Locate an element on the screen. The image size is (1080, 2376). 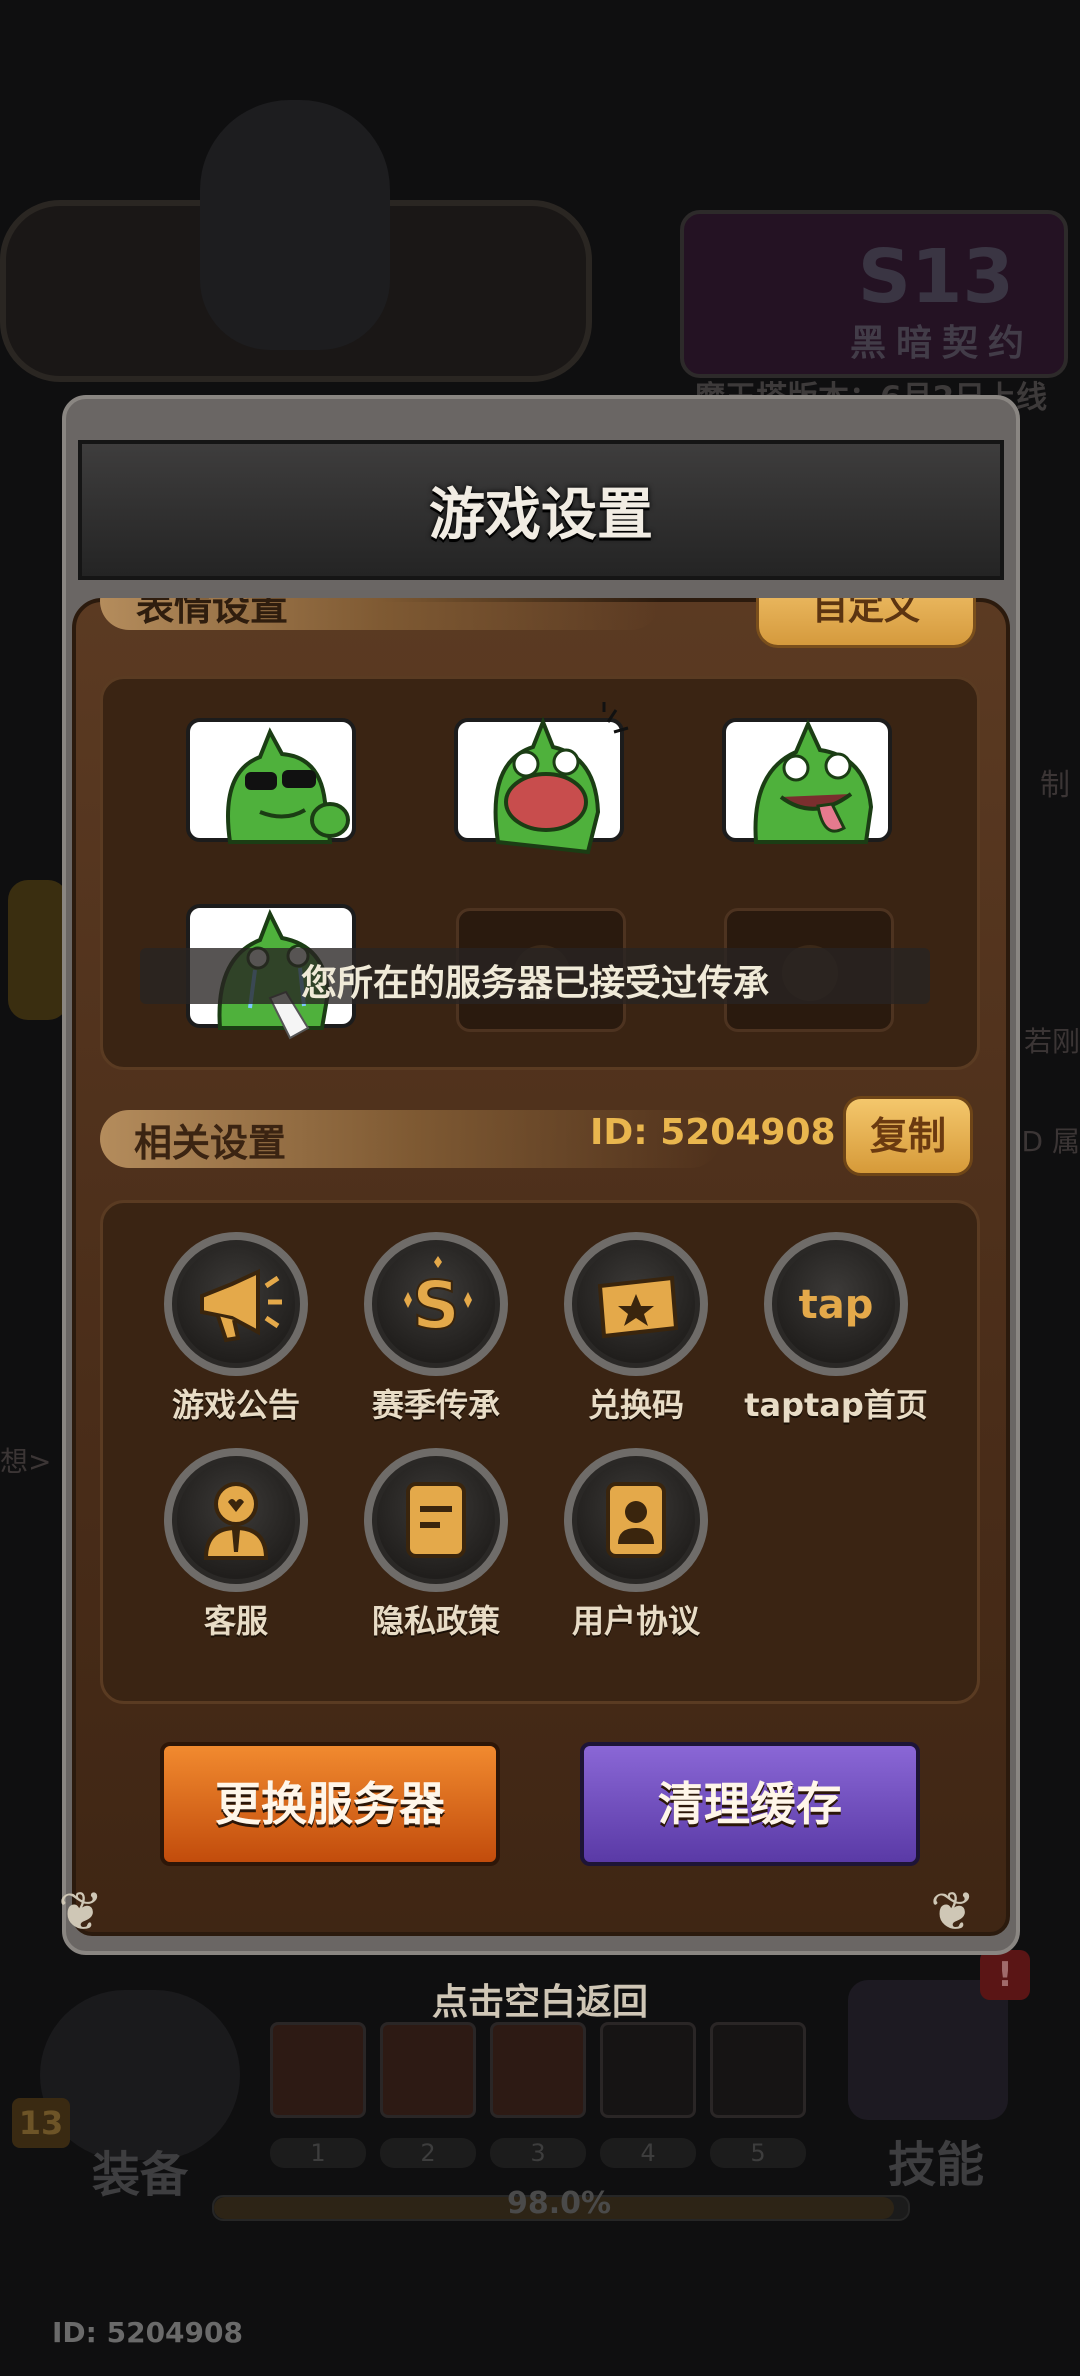
season-badge: S13 is located at coordinates (935, 277).